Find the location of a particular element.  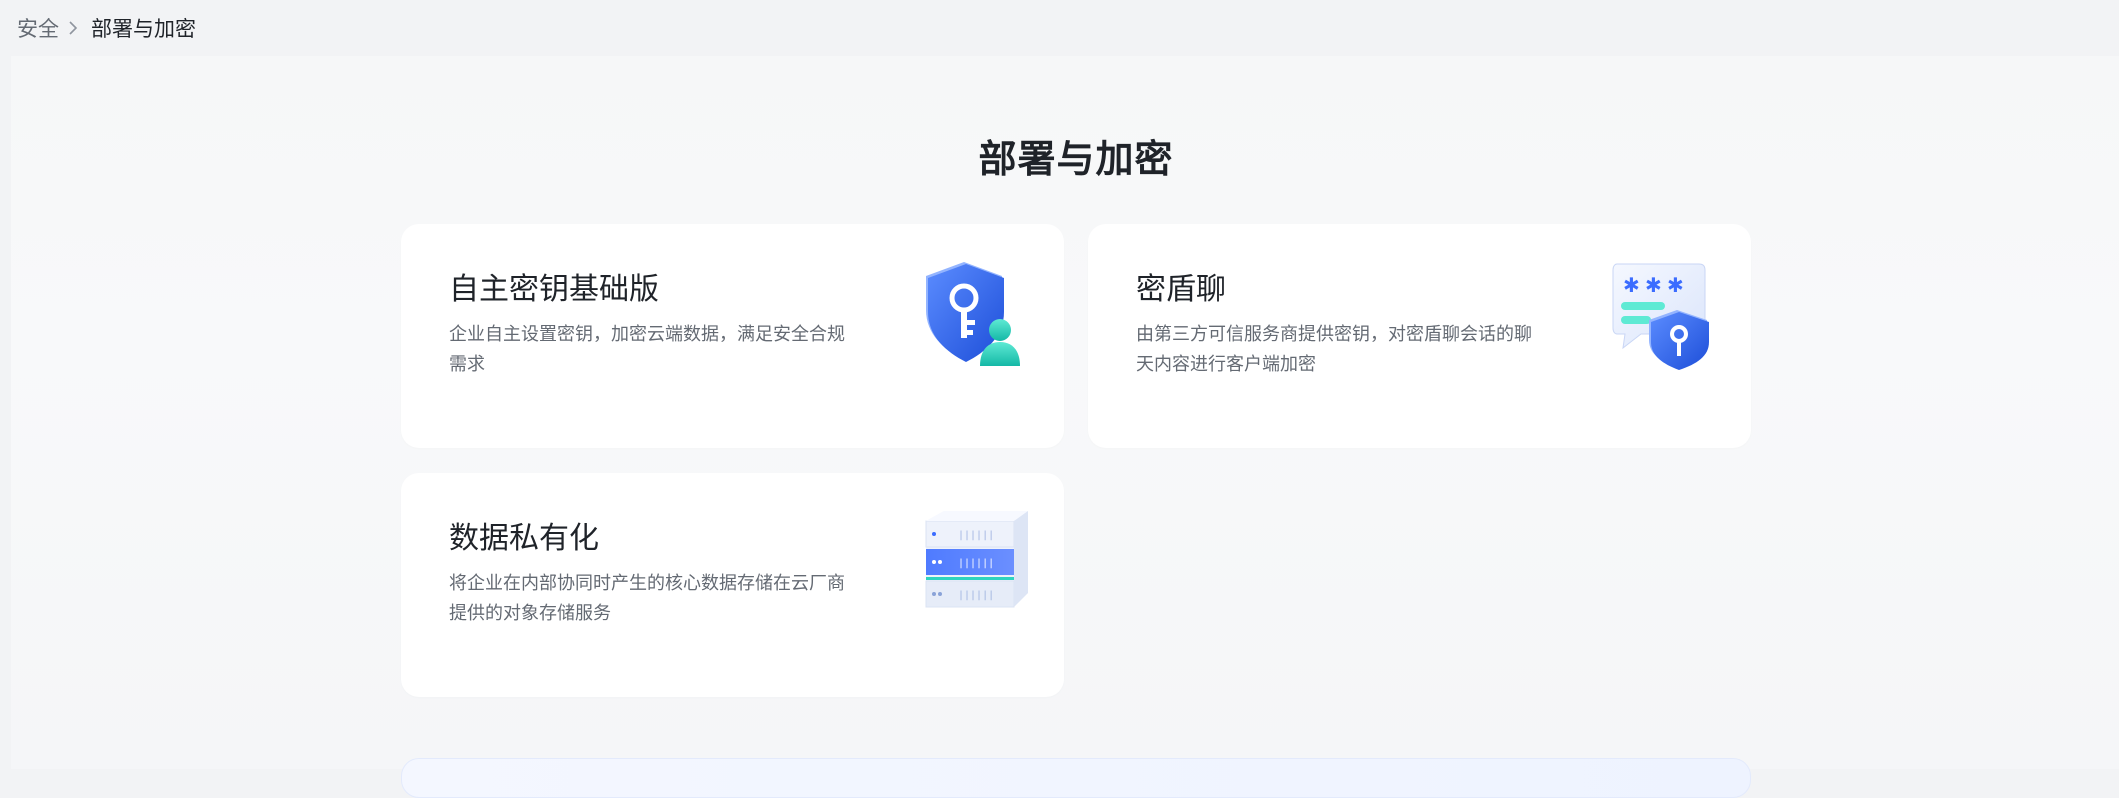

breadcrumb-current: 部署与加密 is located at coordinates (143, 29).